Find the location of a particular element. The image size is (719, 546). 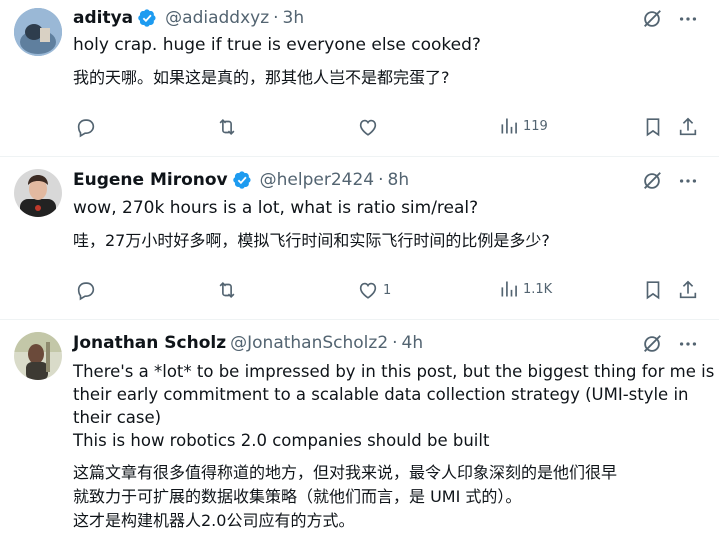

author-handle: @JonathanScholz2 is located at coordinates (309, 343).